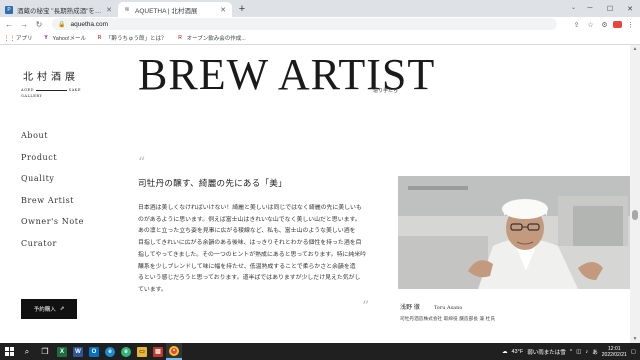  What do you see at coordinates (617, 24) in the screenshot?
I see `profile-avatar` at bounding box center [617, 24].